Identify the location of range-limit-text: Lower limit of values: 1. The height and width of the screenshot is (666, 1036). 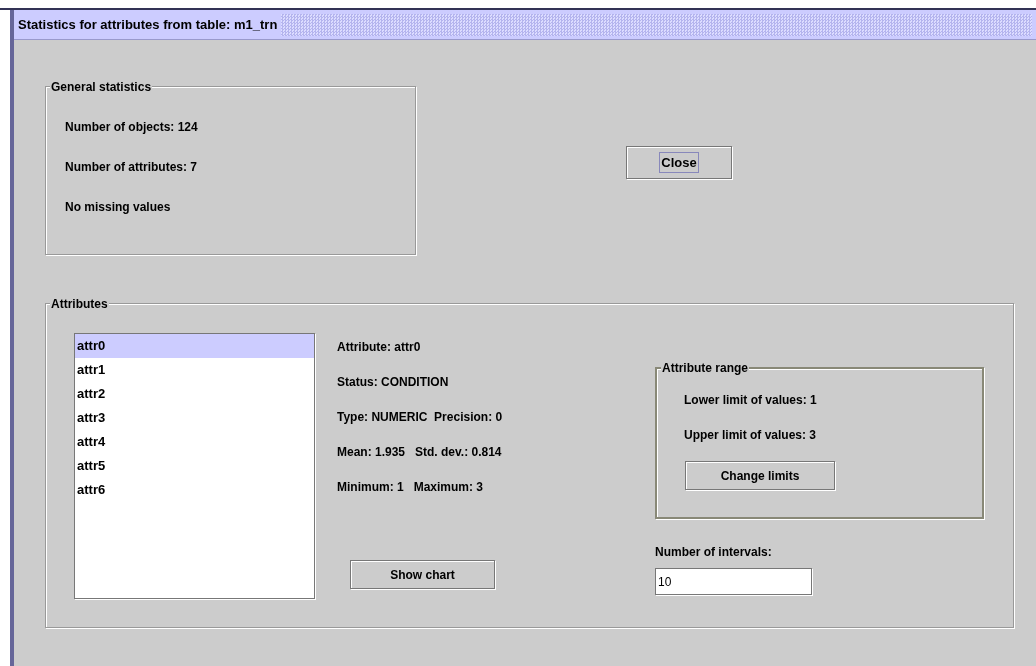
(751, 400).